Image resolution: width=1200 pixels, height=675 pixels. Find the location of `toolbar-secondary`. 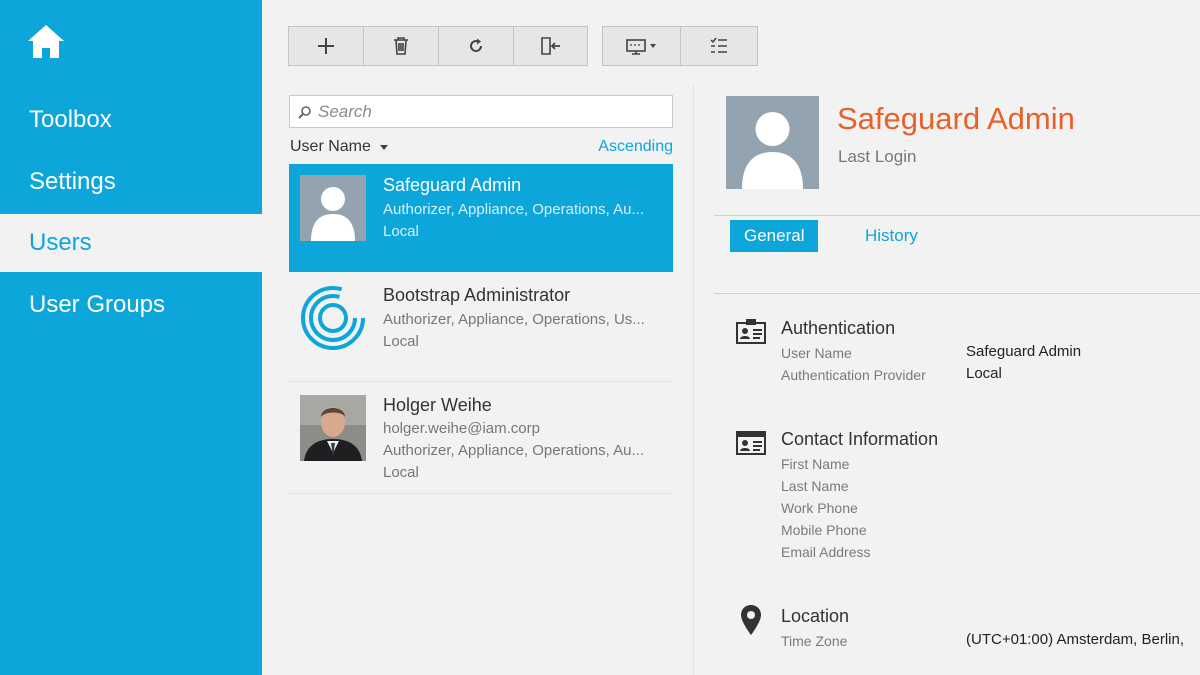

toolbar-secondary is located at coordinates (680, 46).